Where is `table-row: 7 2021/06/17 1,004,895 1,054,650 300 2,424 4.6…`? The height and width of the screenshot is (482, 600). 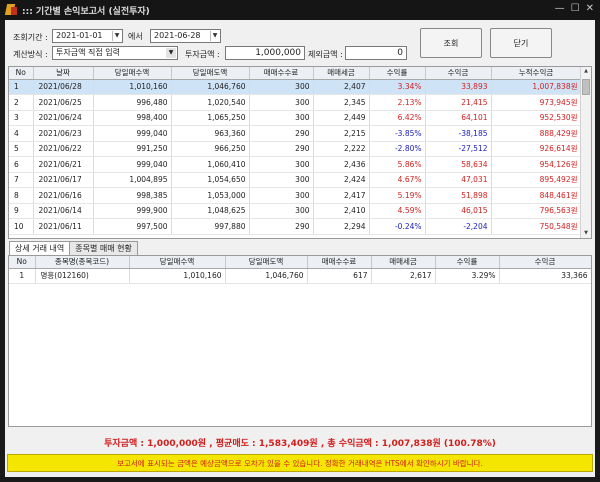
table-row: 7 2021/06/17 1,004,895 1,054,650 300 2,424 4.6… is located at coordinates (295, 180).